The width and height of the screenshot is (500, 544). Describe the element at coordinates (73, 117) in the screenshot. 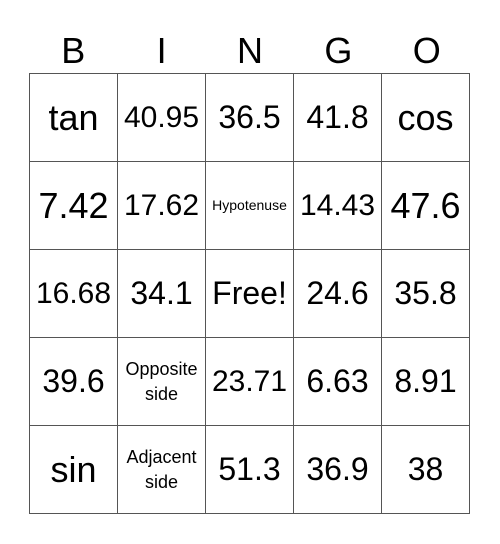

I see `card-cell: tan` at that location.